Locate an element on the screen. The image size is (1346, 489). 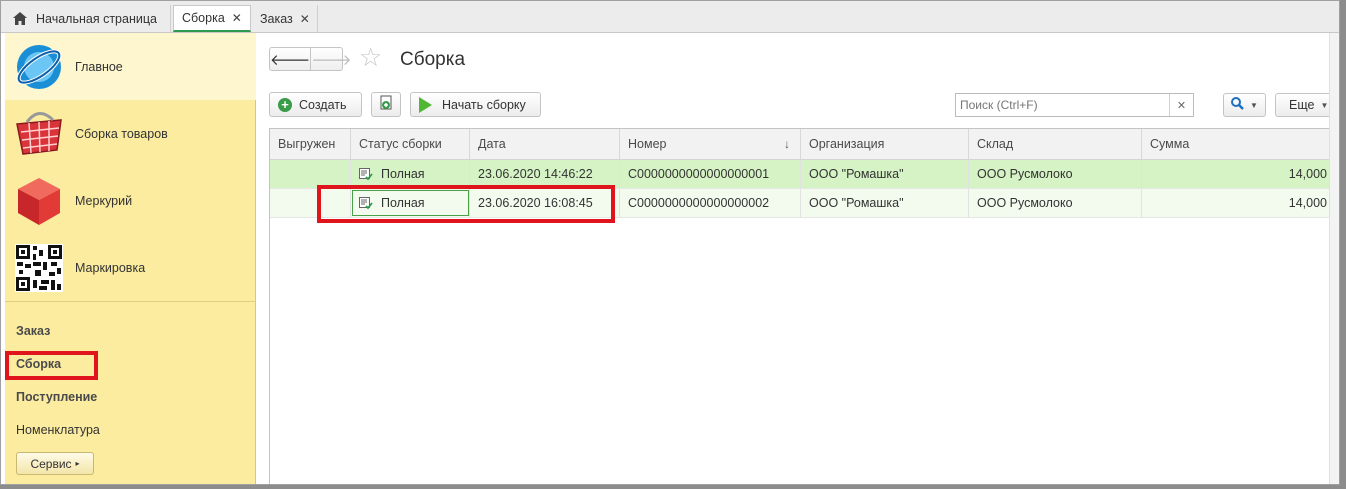
copy-document-button is located at coordinates (386, 104).